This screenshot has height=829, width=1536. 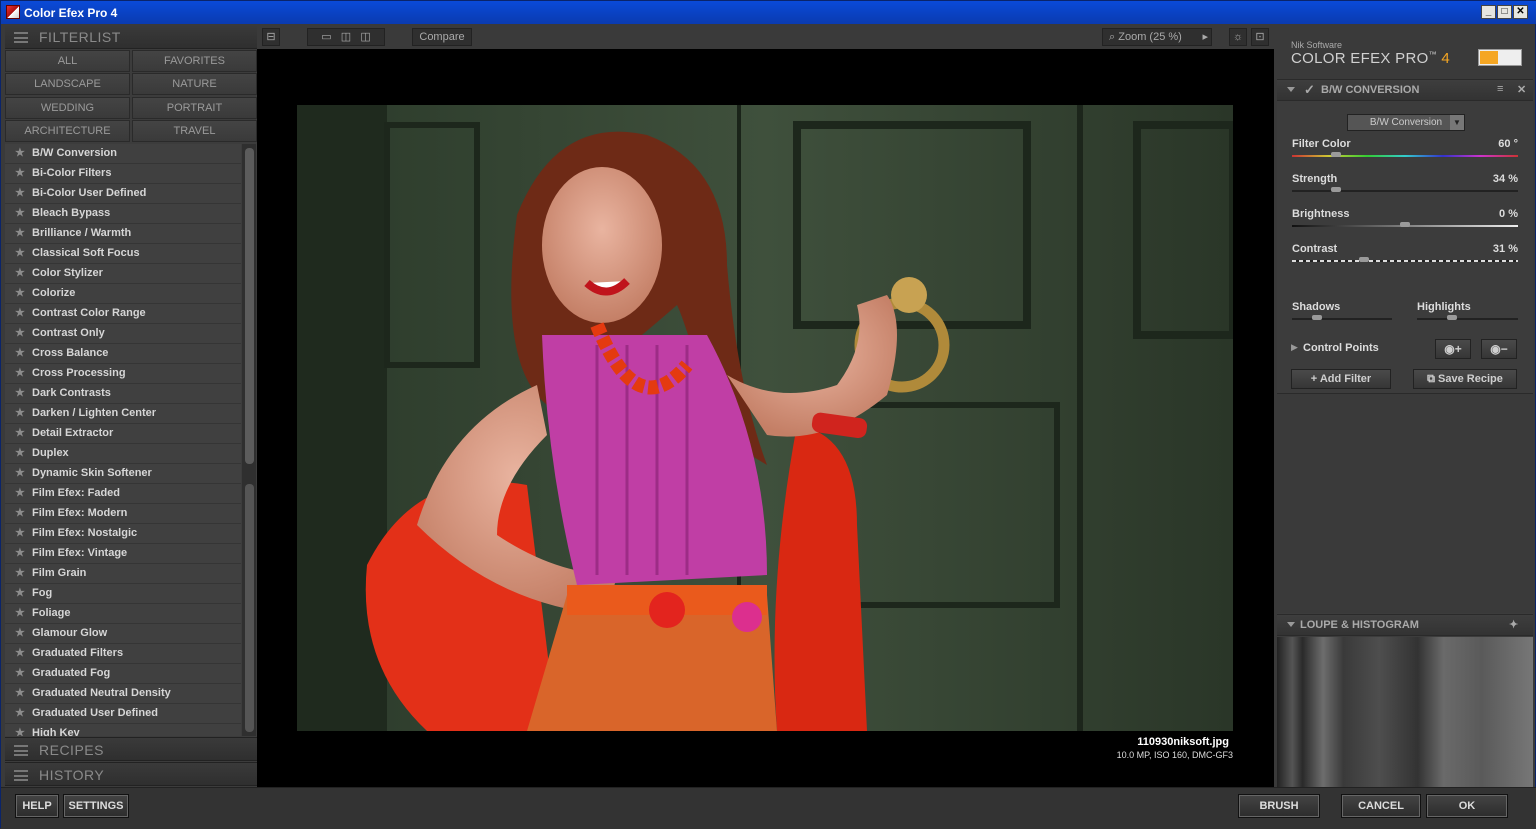 I want to click on slider-contrast: Contrast31 %, so click(x=1405, y=258).